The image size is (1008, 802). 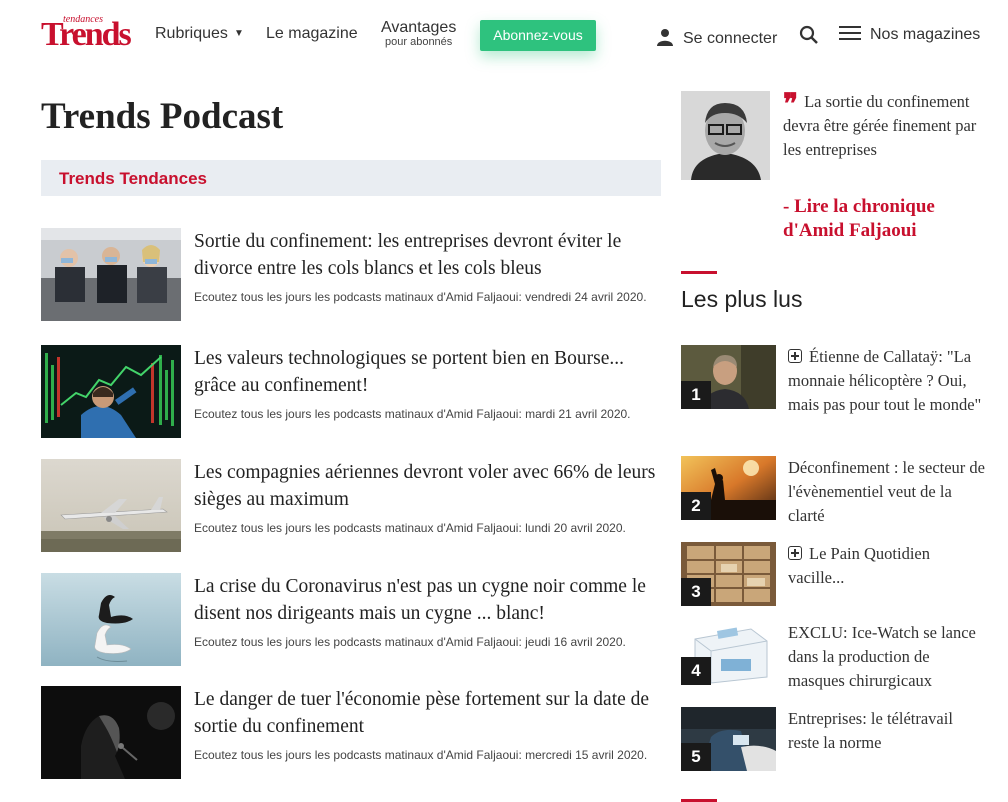 I want to click on login-label: Se connecter, so click(x=730, y=38).